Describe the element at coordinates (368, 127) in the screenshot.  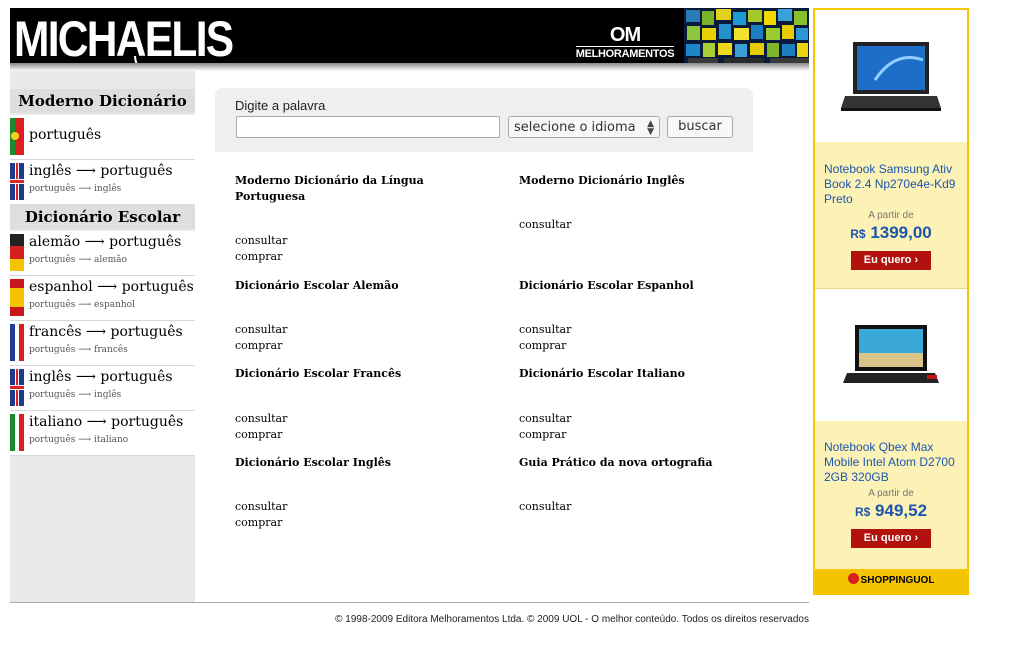
I see `search-input` at that location.